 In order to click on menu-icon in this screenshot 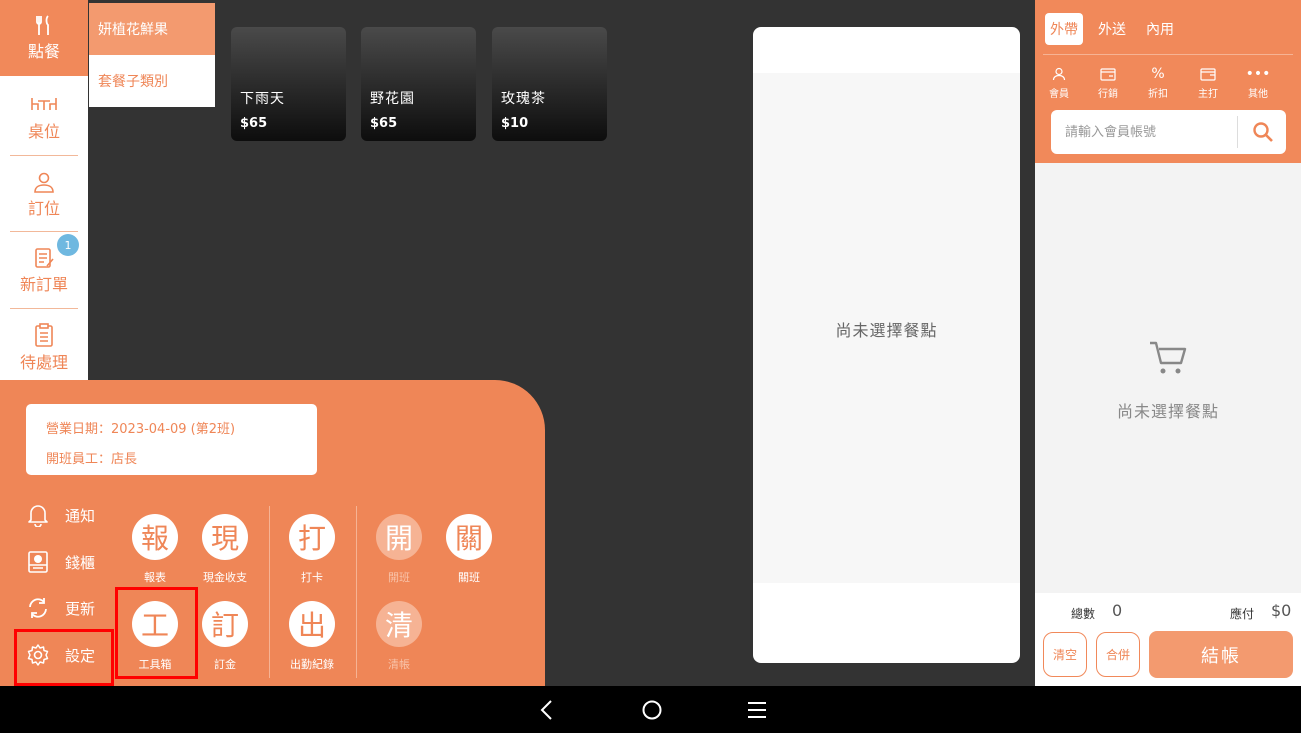, I will do `click(757, 710)`.